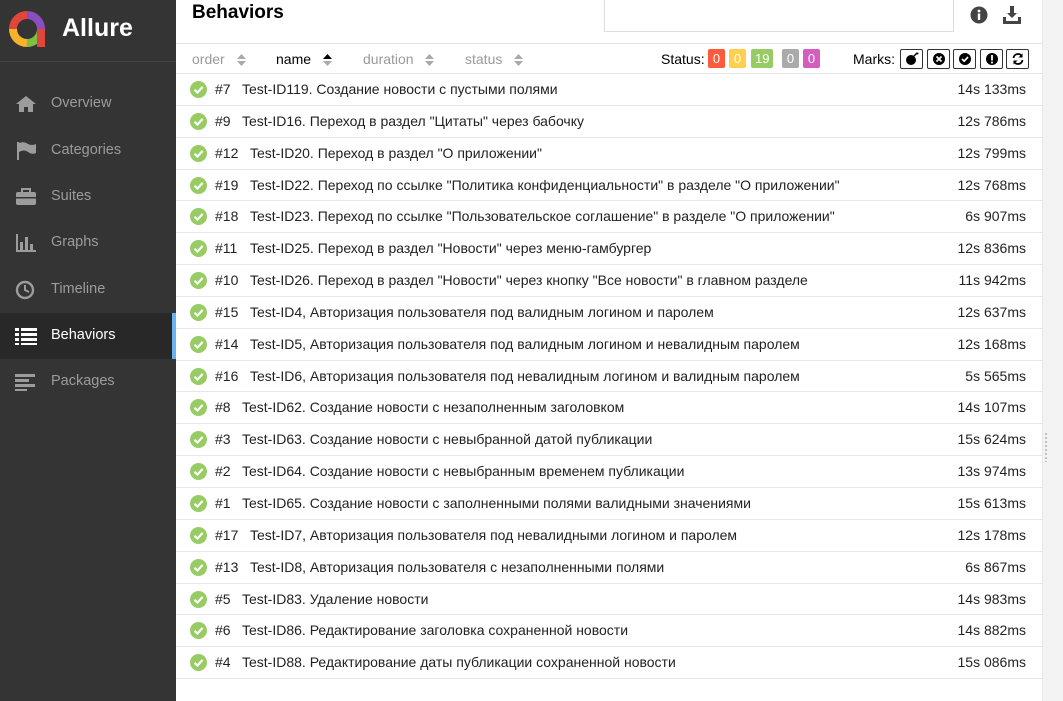 The height and width of the screenshot is (701, 1063). I want to click on sidebar-item-categories: Categories, so click(88, 151).